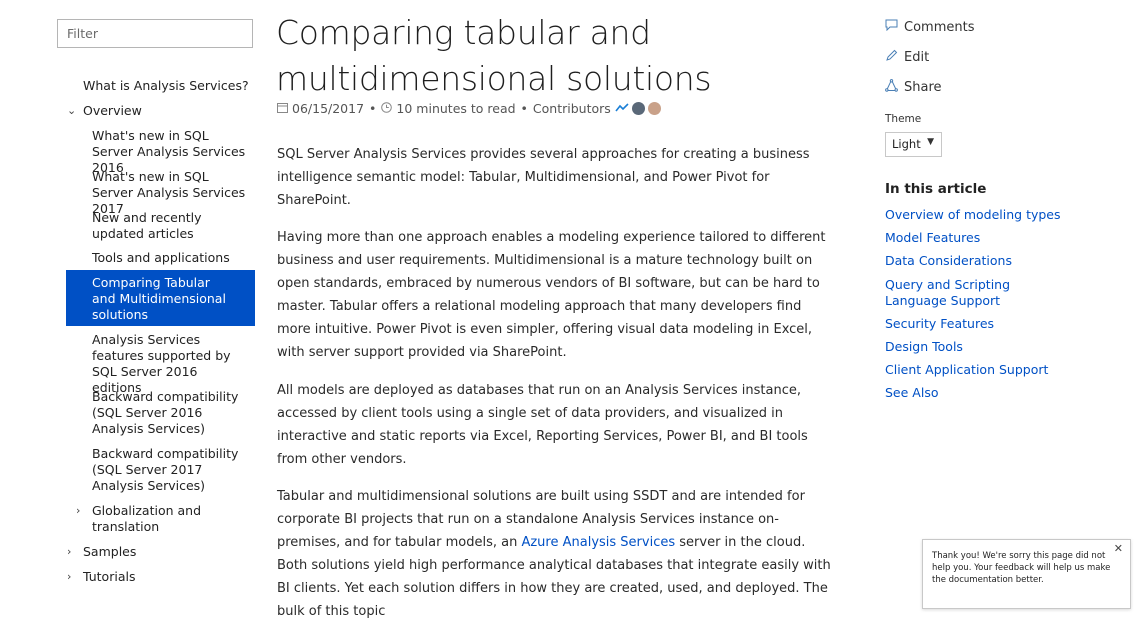  What do you see at coordinates (985, 393) in the screenshot?
I see `toc-link-see-also: See Also` at bounding box center [985, 393].